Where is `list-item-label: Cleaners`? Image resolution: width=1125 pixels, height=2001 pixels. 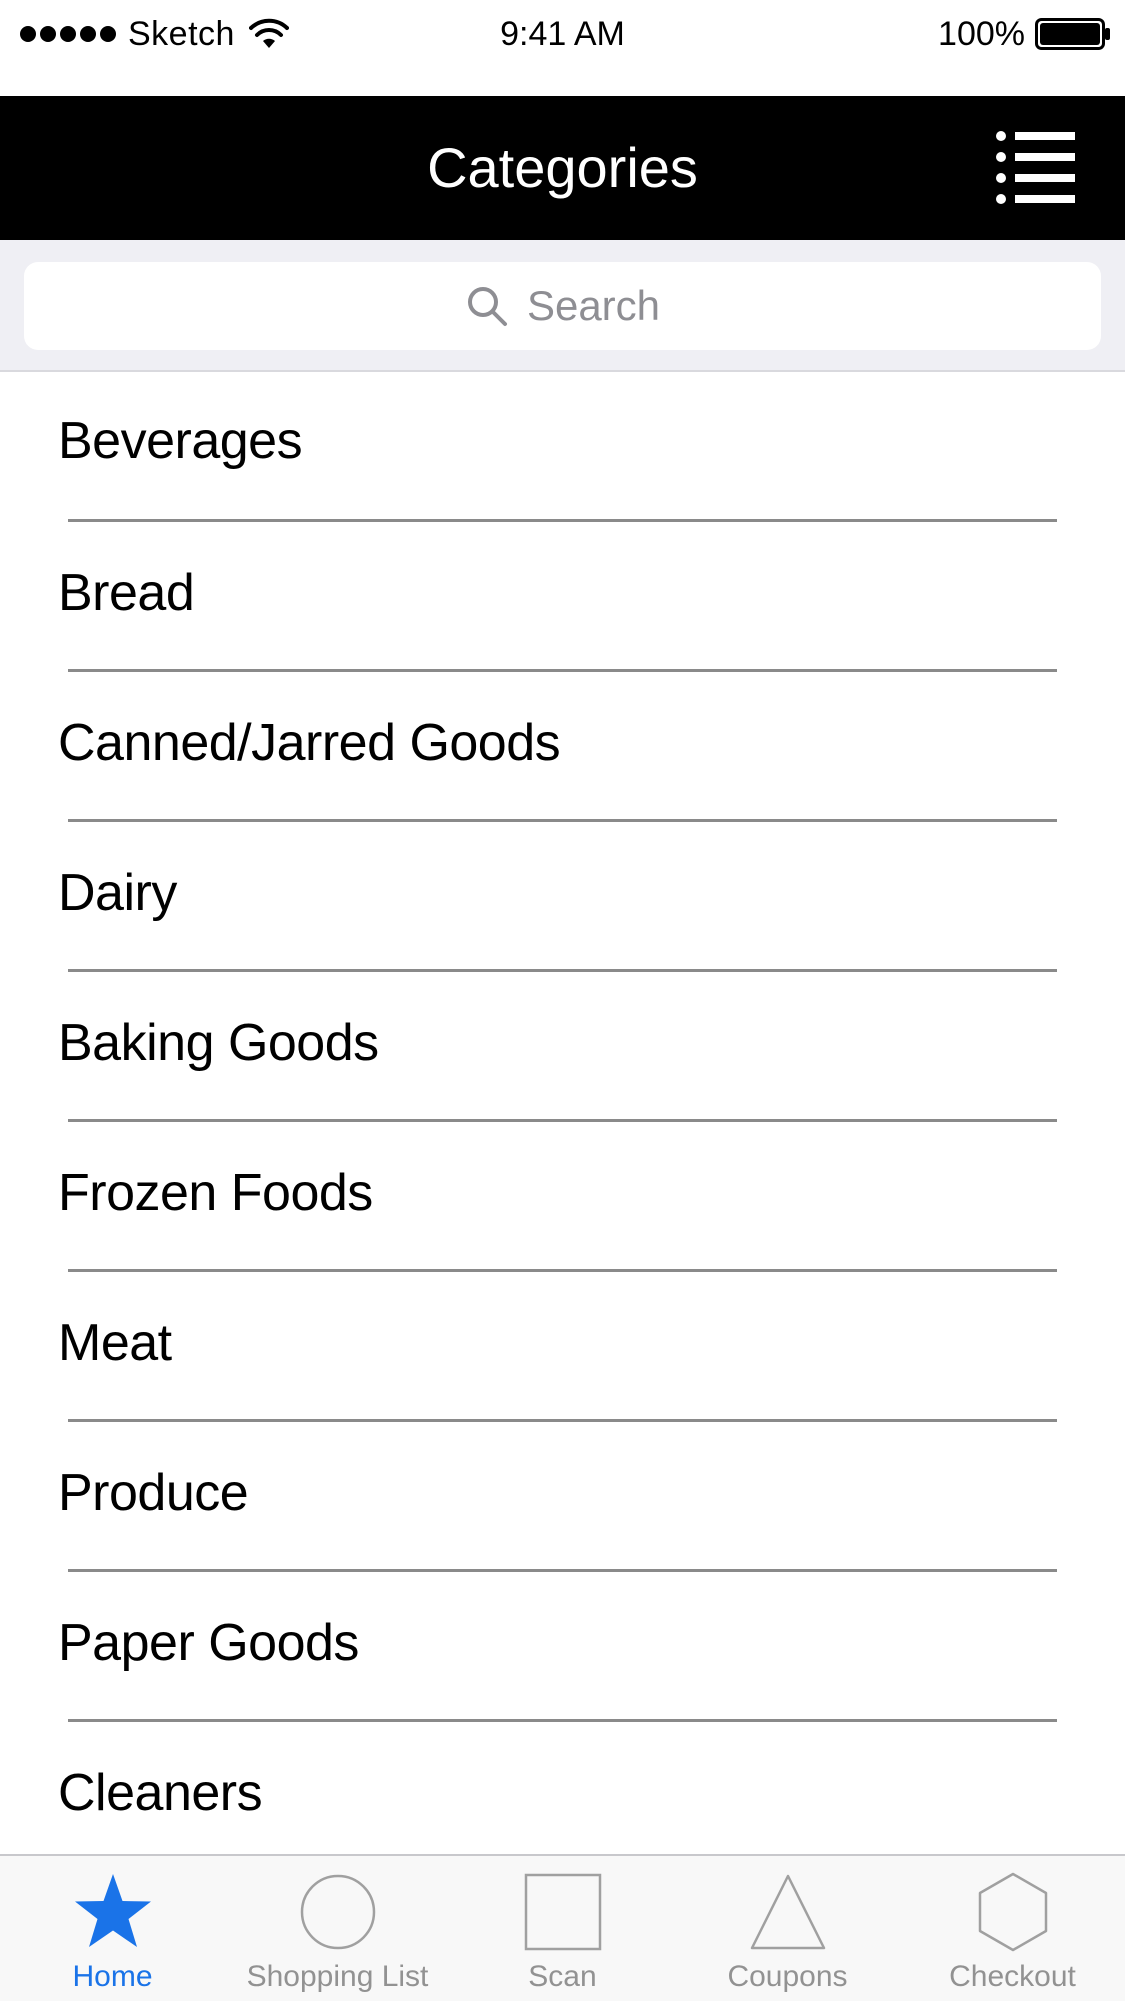
list-item-label: Cleaners is located at coordinates (160, 1793).